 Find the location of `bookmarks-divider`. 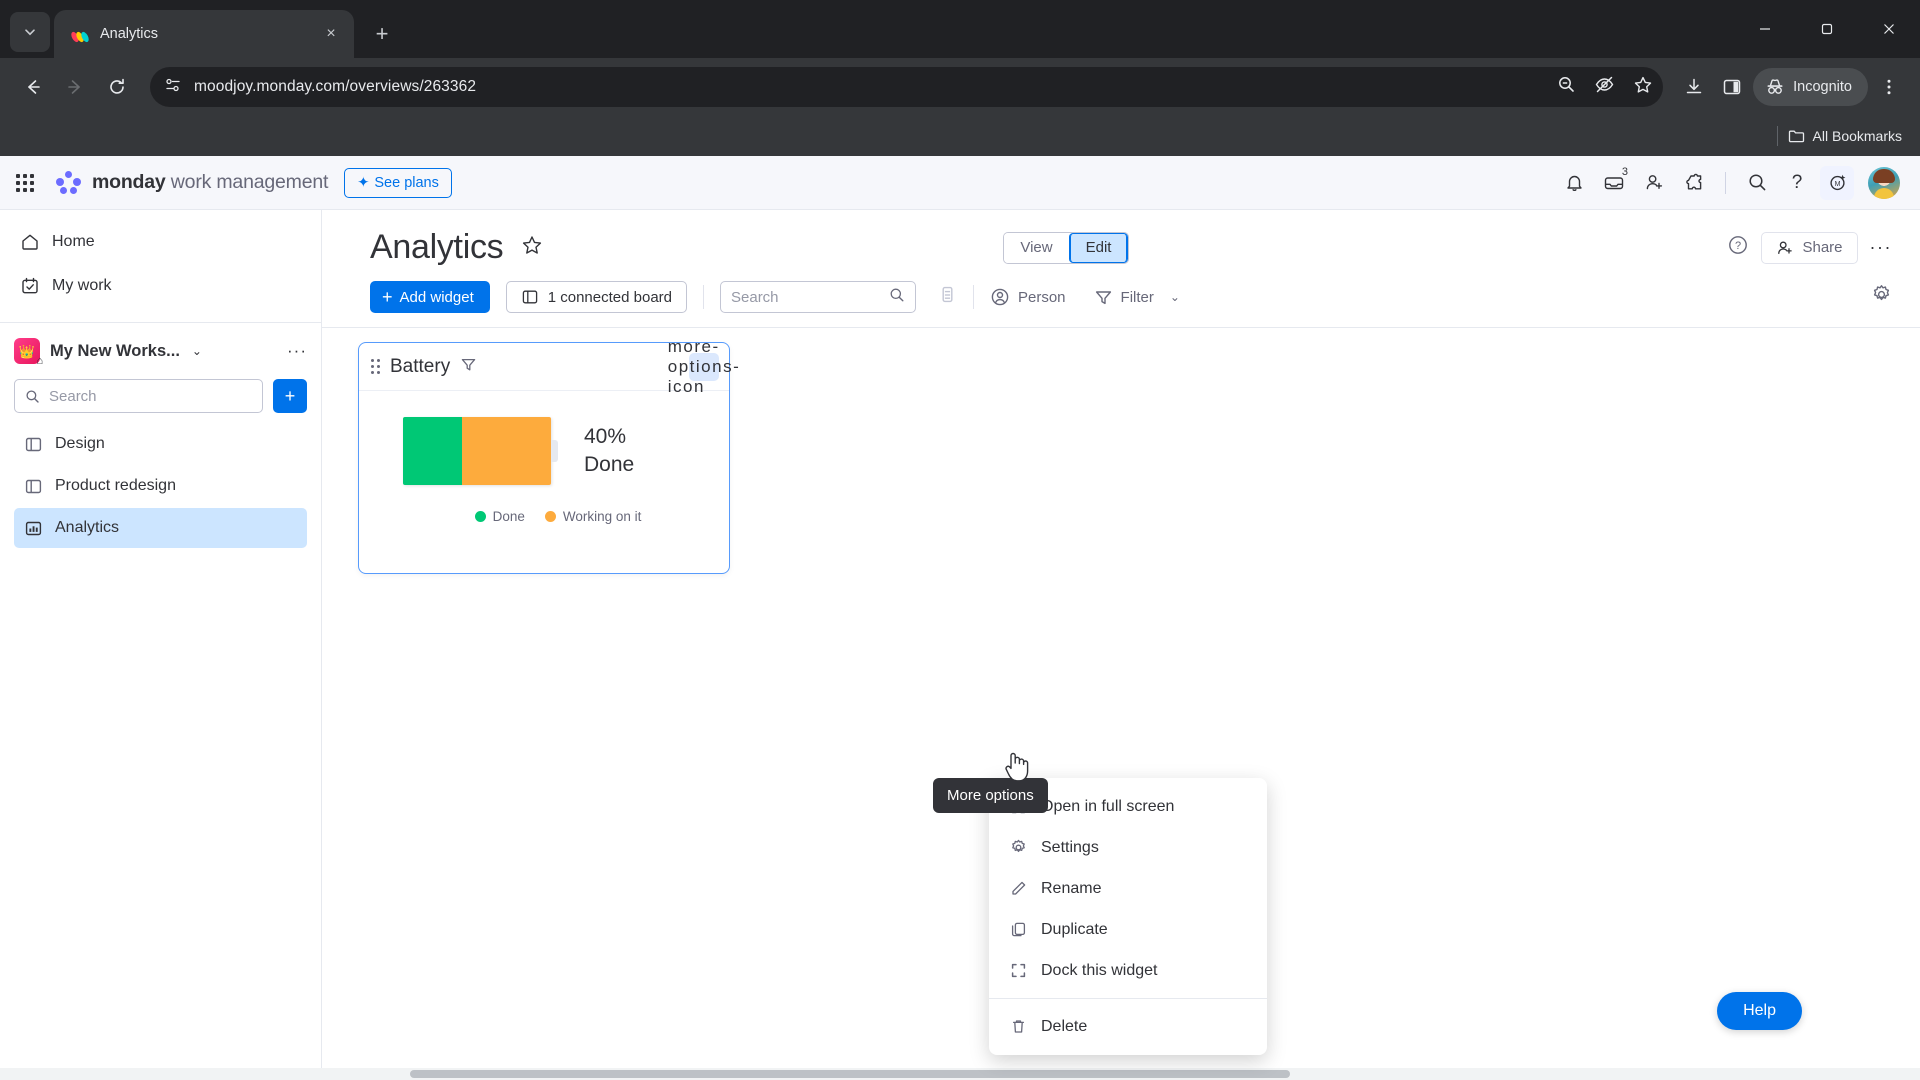

bookmarks-divider is located at coordinates (1777, 136).